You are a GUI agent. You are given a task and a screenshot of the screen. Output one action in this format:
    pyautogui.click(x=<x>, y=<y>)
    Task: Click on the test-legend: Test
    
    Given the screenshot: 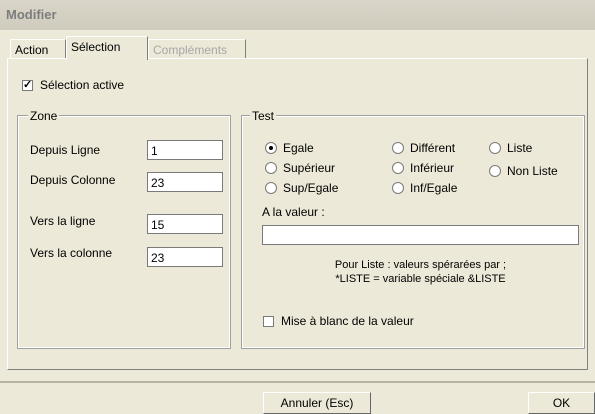 What is the action you would take?
    pyautogui.click(x=263, y=116)
    